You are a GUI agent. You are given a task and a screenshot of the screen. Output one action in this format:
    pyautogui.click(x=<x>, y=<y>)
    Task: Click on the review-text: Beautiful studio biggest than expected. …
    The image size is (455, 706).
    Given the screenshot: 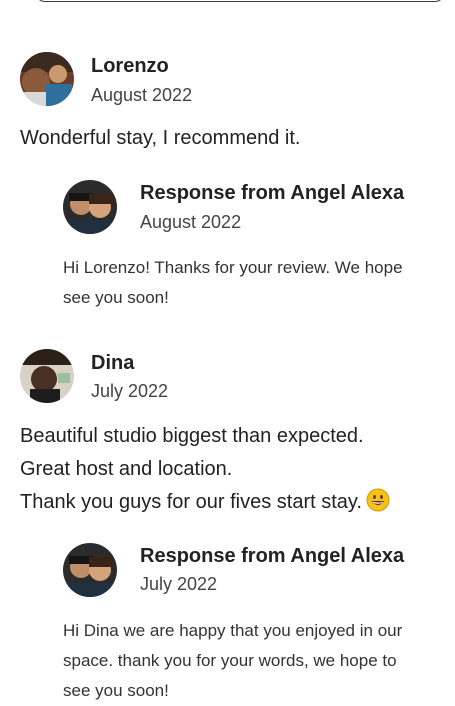 What is the action you would take?
    pyautogui.click(x=205, y=469)
    